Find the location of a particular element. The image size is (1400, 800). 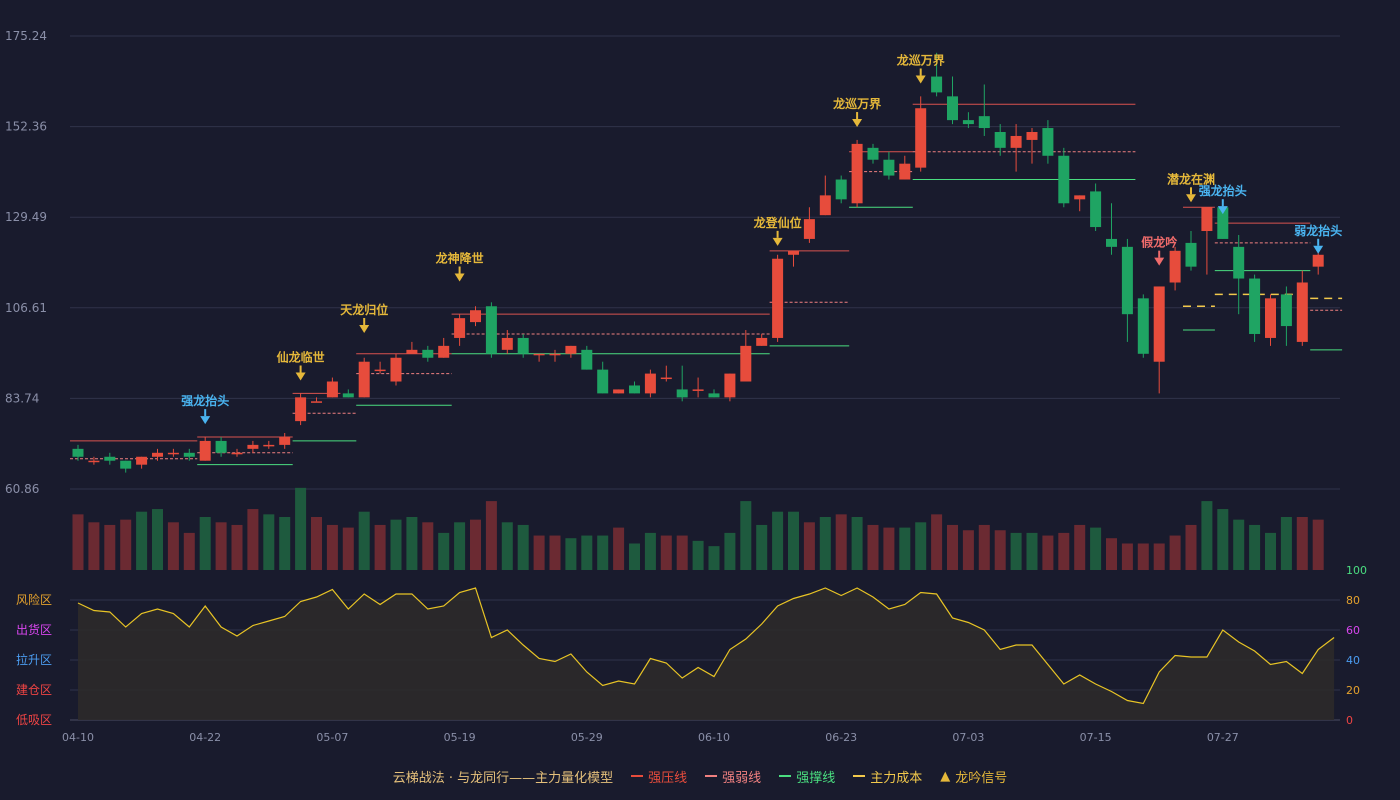

indicator-area is located at coordinates (706, 654).